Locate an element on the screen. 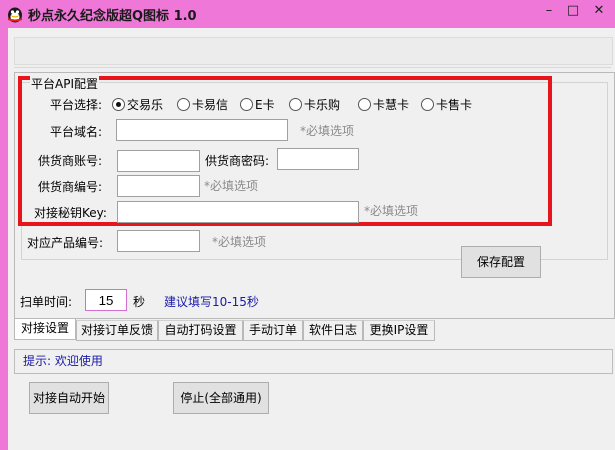 The width and height of the screenshot is (615, 450). tab-api-settings: 对接设置 is located at coordinates (45, 329).